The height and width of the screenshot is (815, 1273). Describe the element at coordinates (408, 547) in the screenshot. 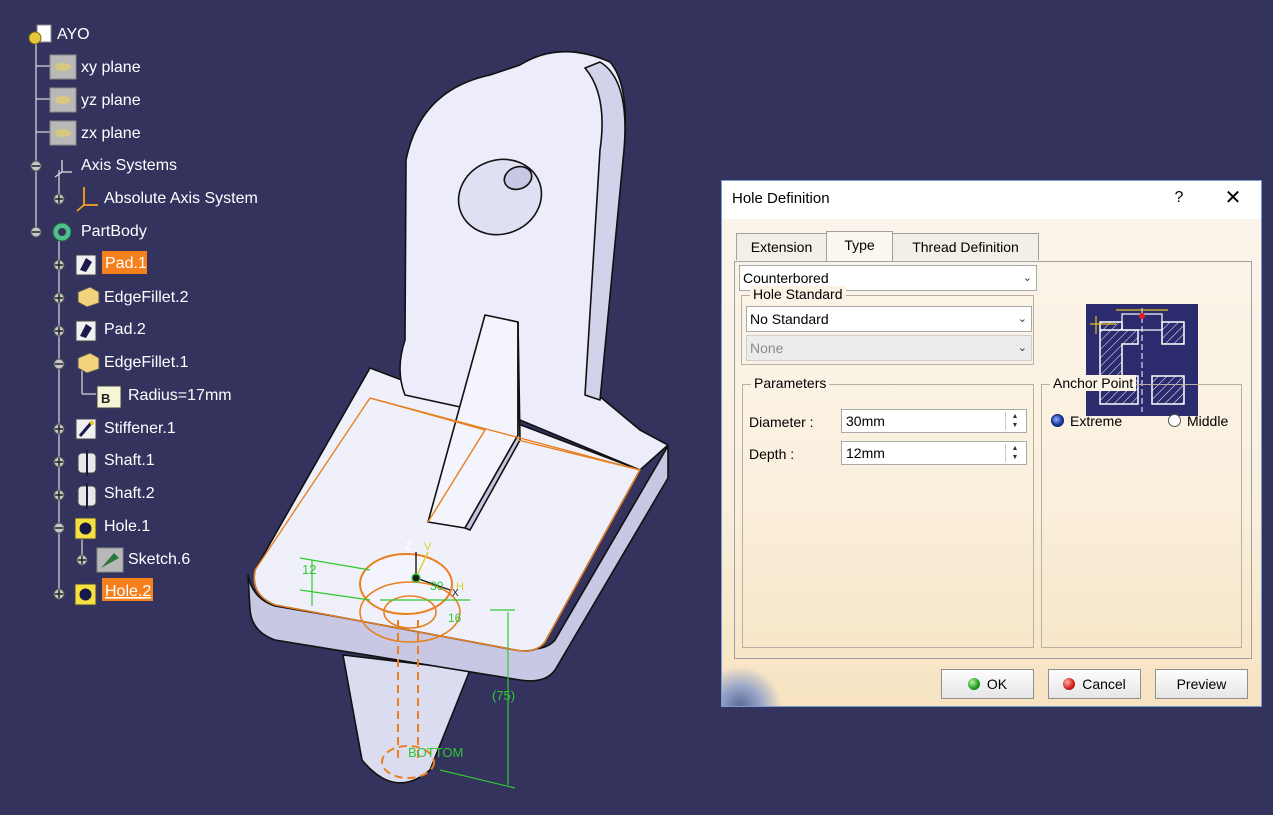

I see `axis-z-label: Z` at that location.